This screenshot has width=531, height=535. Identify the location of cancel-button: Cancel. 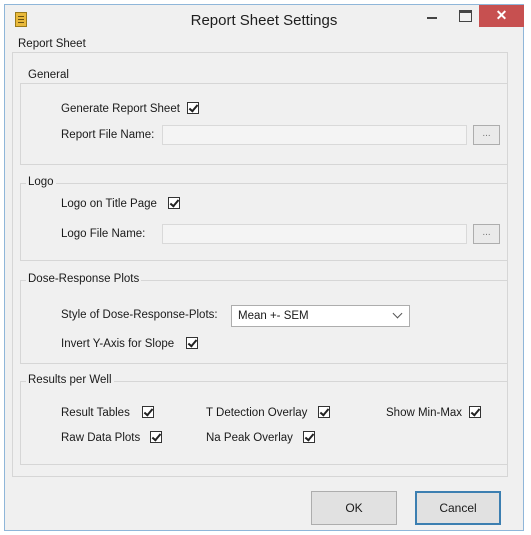
(458, 508).